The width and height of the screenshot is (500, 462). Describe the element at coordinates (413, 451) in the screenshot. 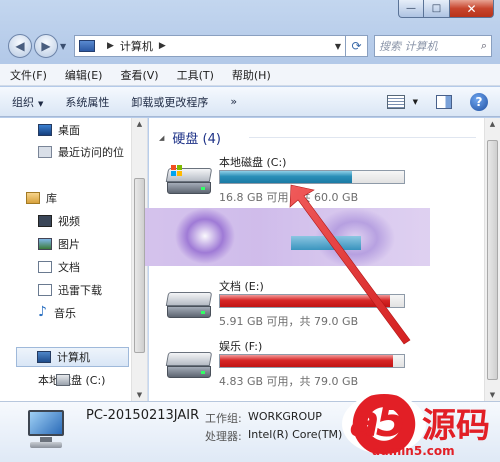

I see `watermark-url: admin5.com` at that location.